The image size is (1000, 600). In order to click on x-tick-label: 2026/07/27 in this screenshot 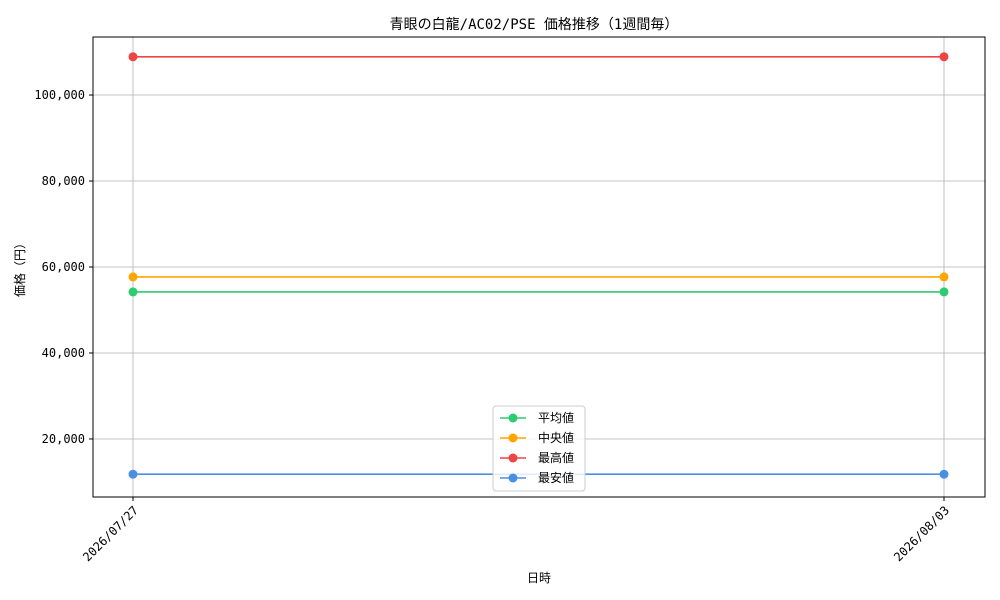, I will do `click(110, 533)`.